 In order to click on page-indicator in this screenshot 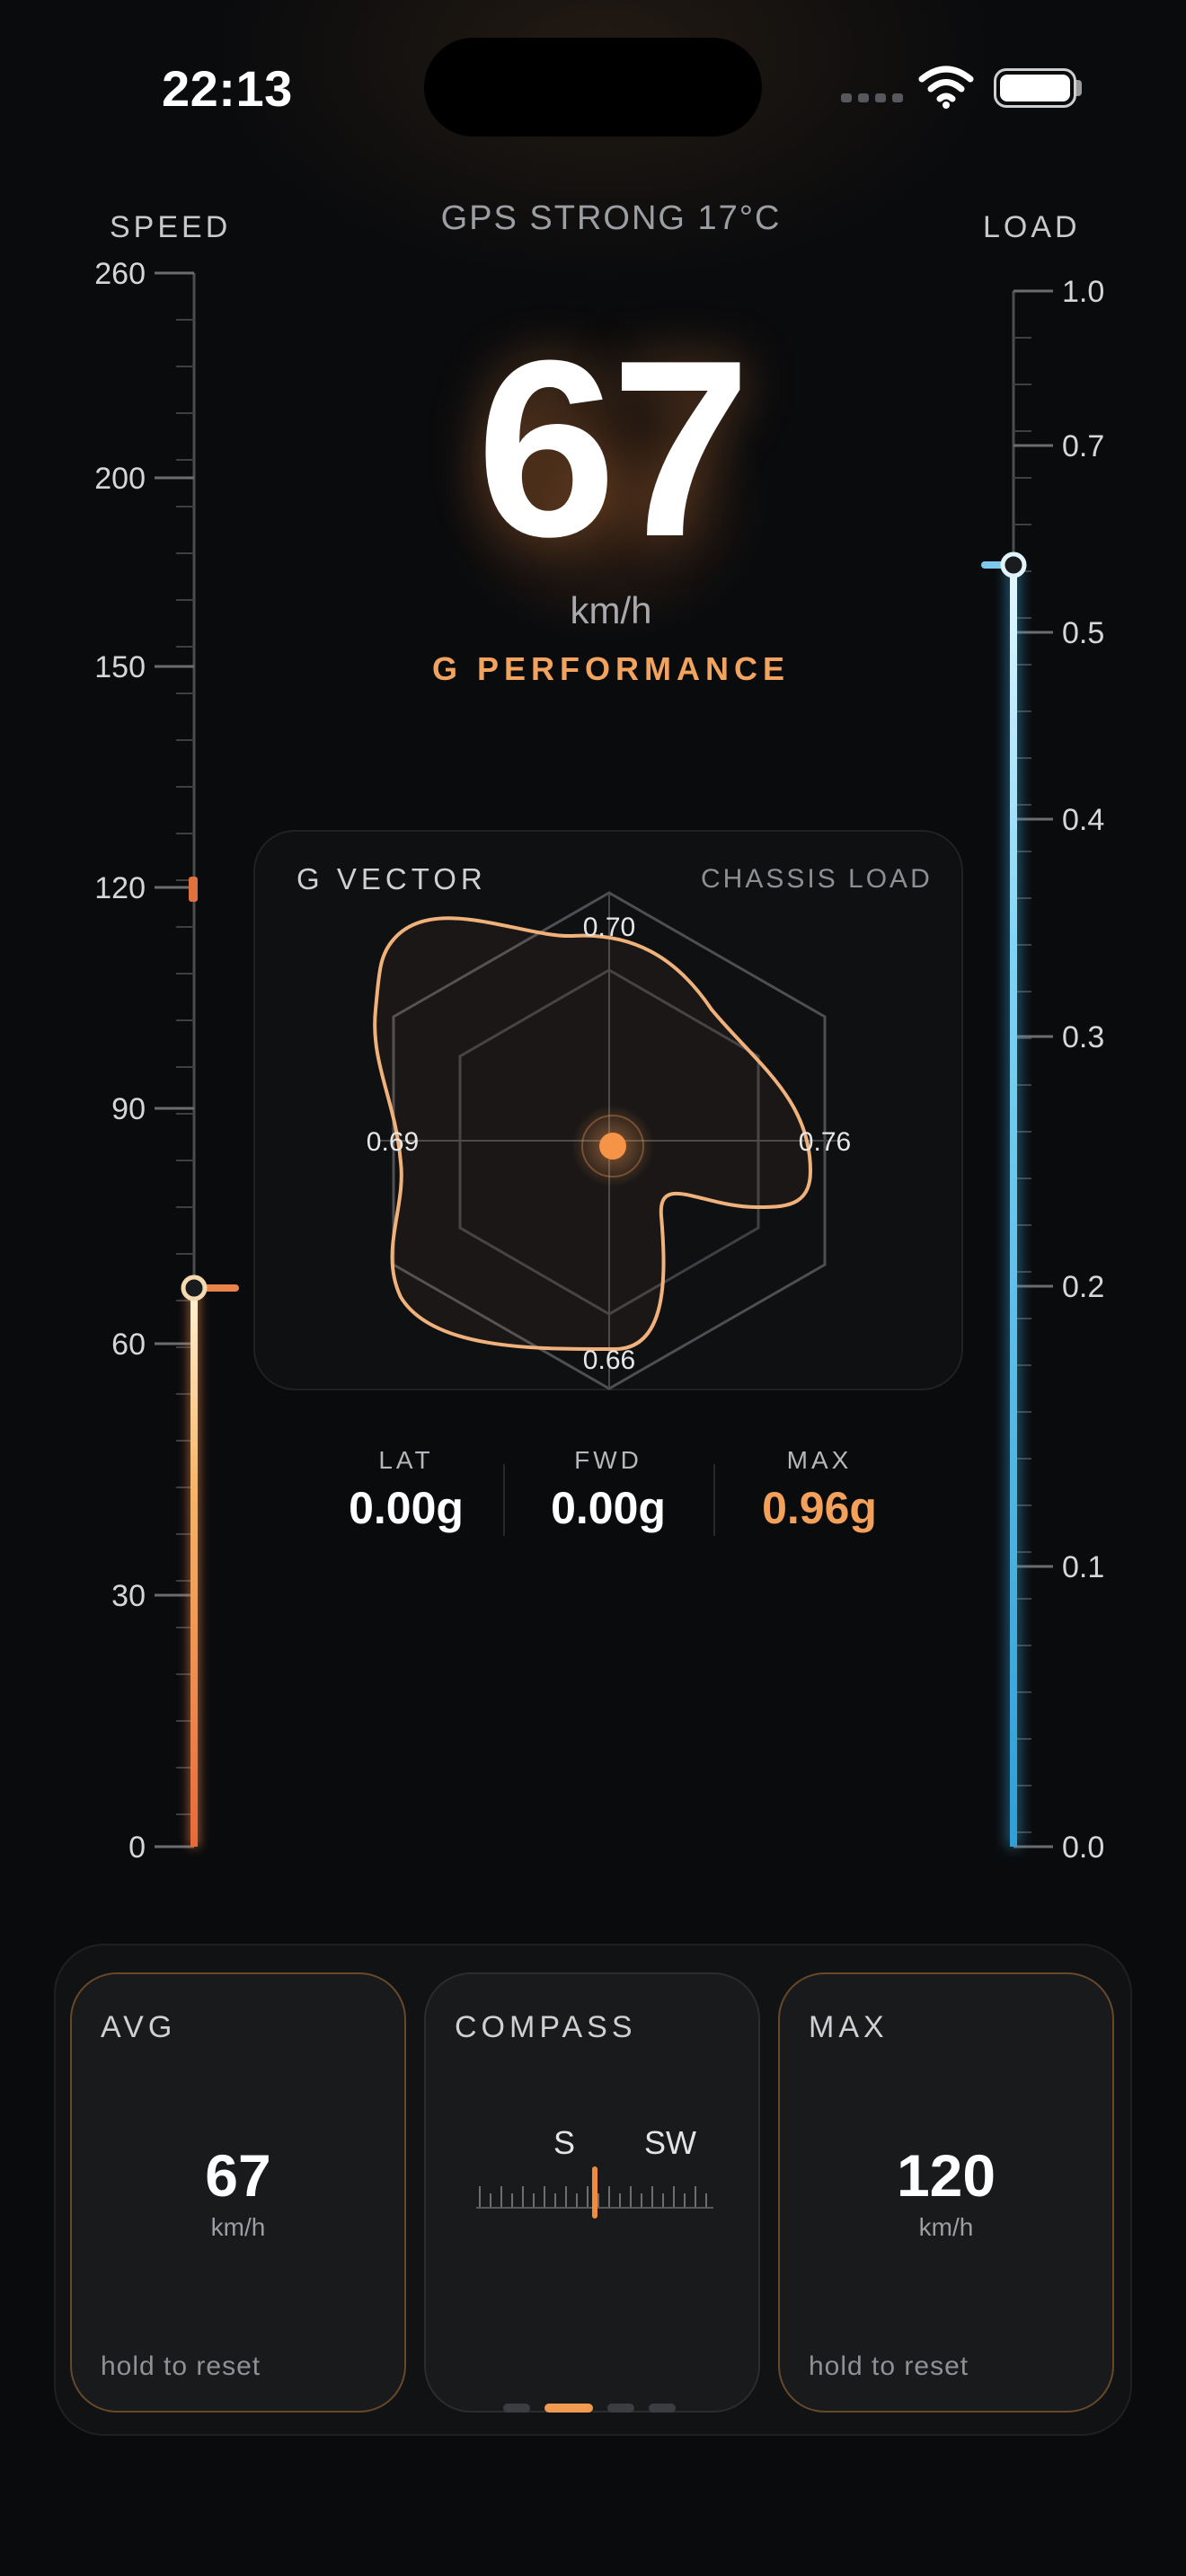, I will do `click(589, 2408)`.